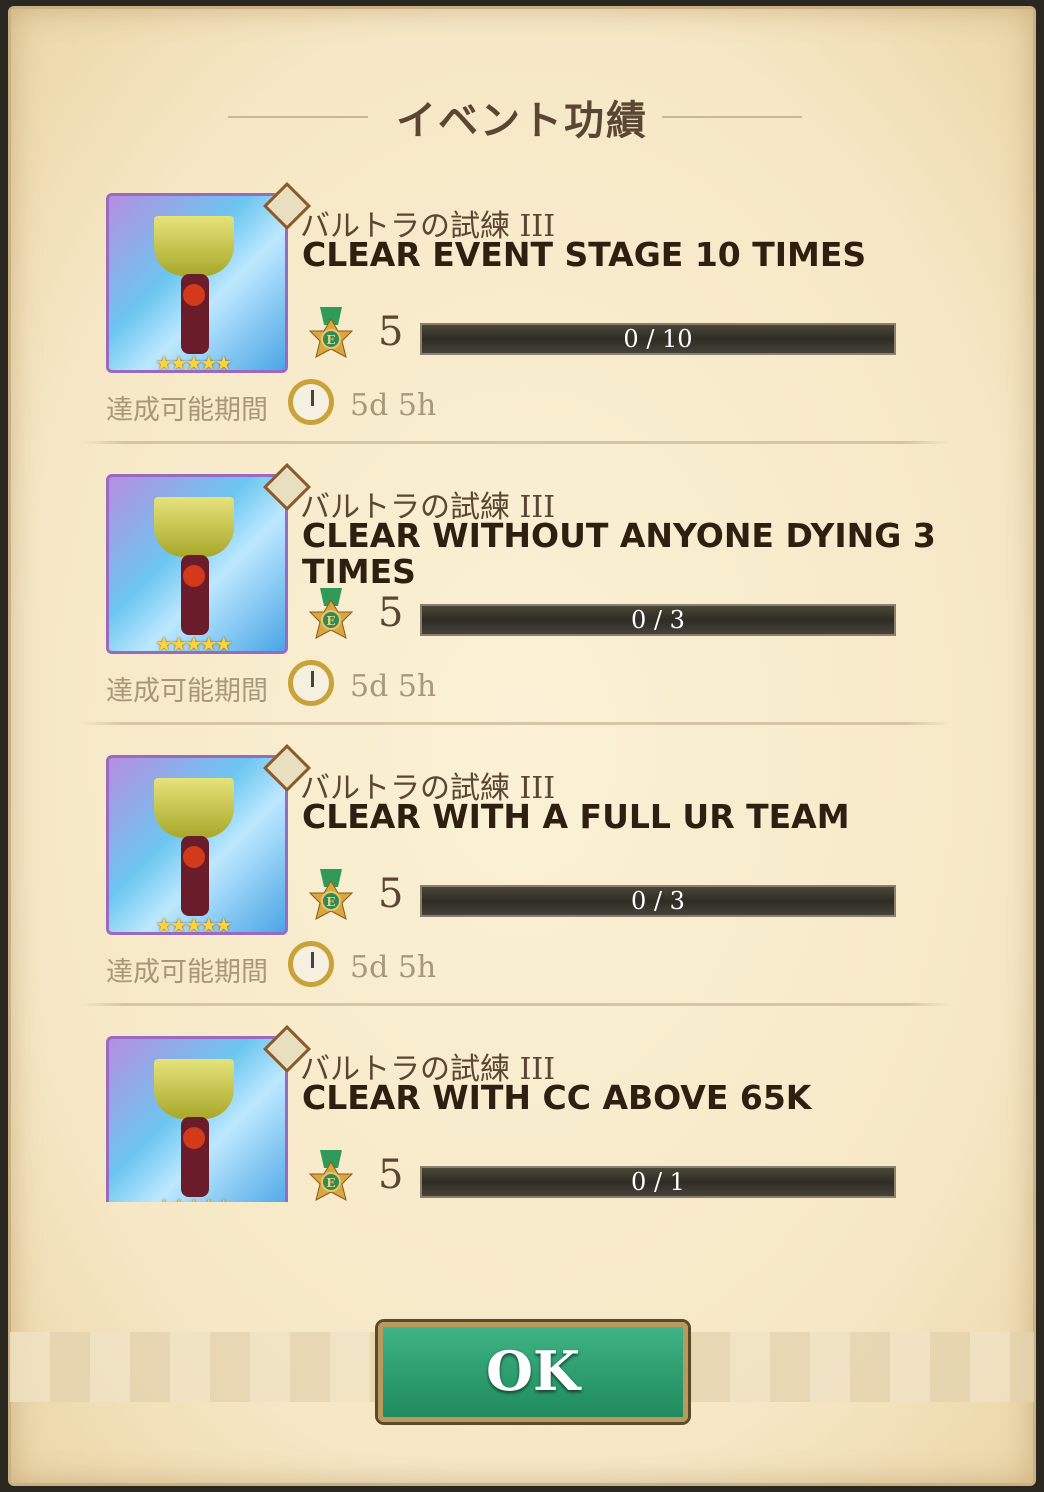 Image resolution: width=1044 pixels, height=1492 pixels. I want to click on ok-button: OK, so click(533, 1372).